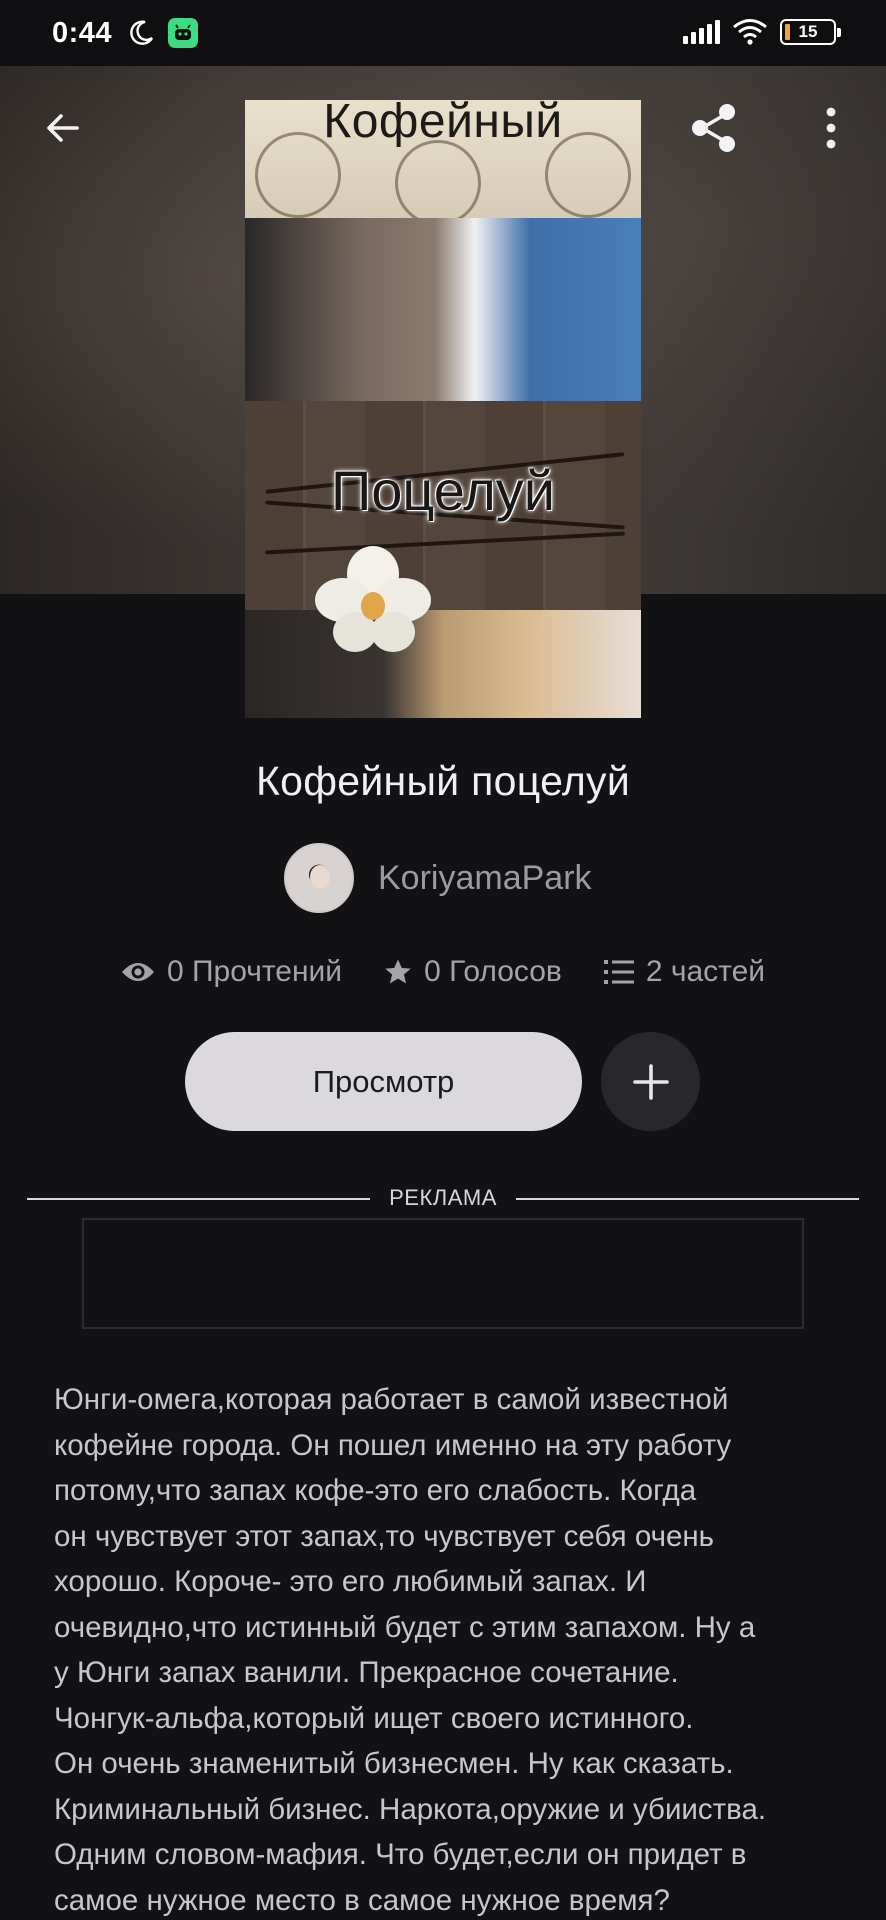  I want to click on stat-reads: 0 Прочтений, so click(231, 972).